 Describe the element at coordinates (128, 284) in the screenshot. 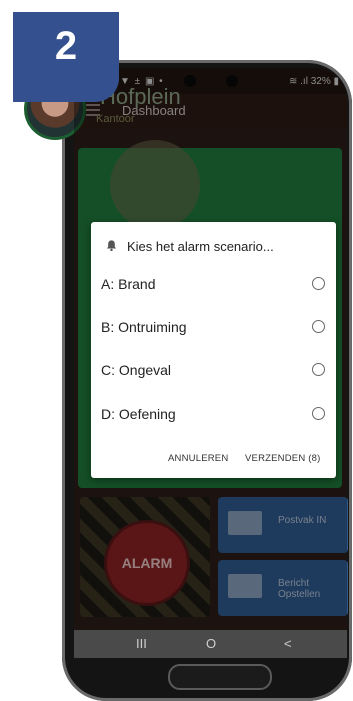

I see `option-label: A: Brand` at that location.